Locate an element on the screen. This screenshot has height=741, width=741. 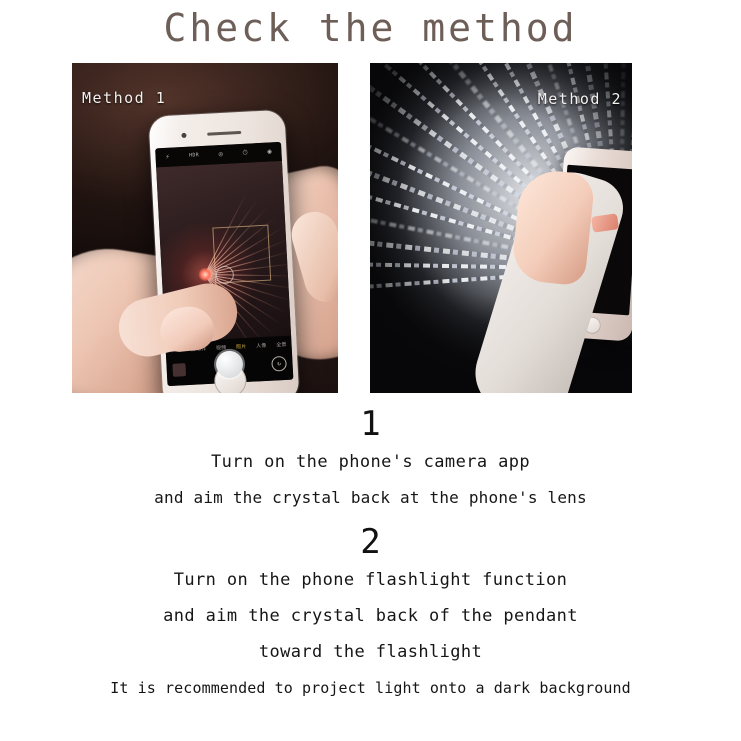
filters-icon: ◉ is located at coordinates (269, 151).